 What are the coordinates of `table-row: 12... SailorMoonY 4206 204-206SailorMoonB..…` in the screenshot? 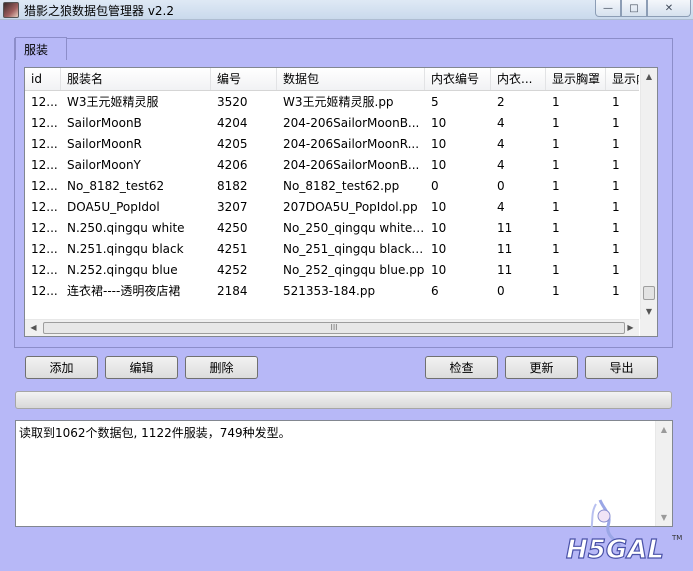 It's located at (332, 165).